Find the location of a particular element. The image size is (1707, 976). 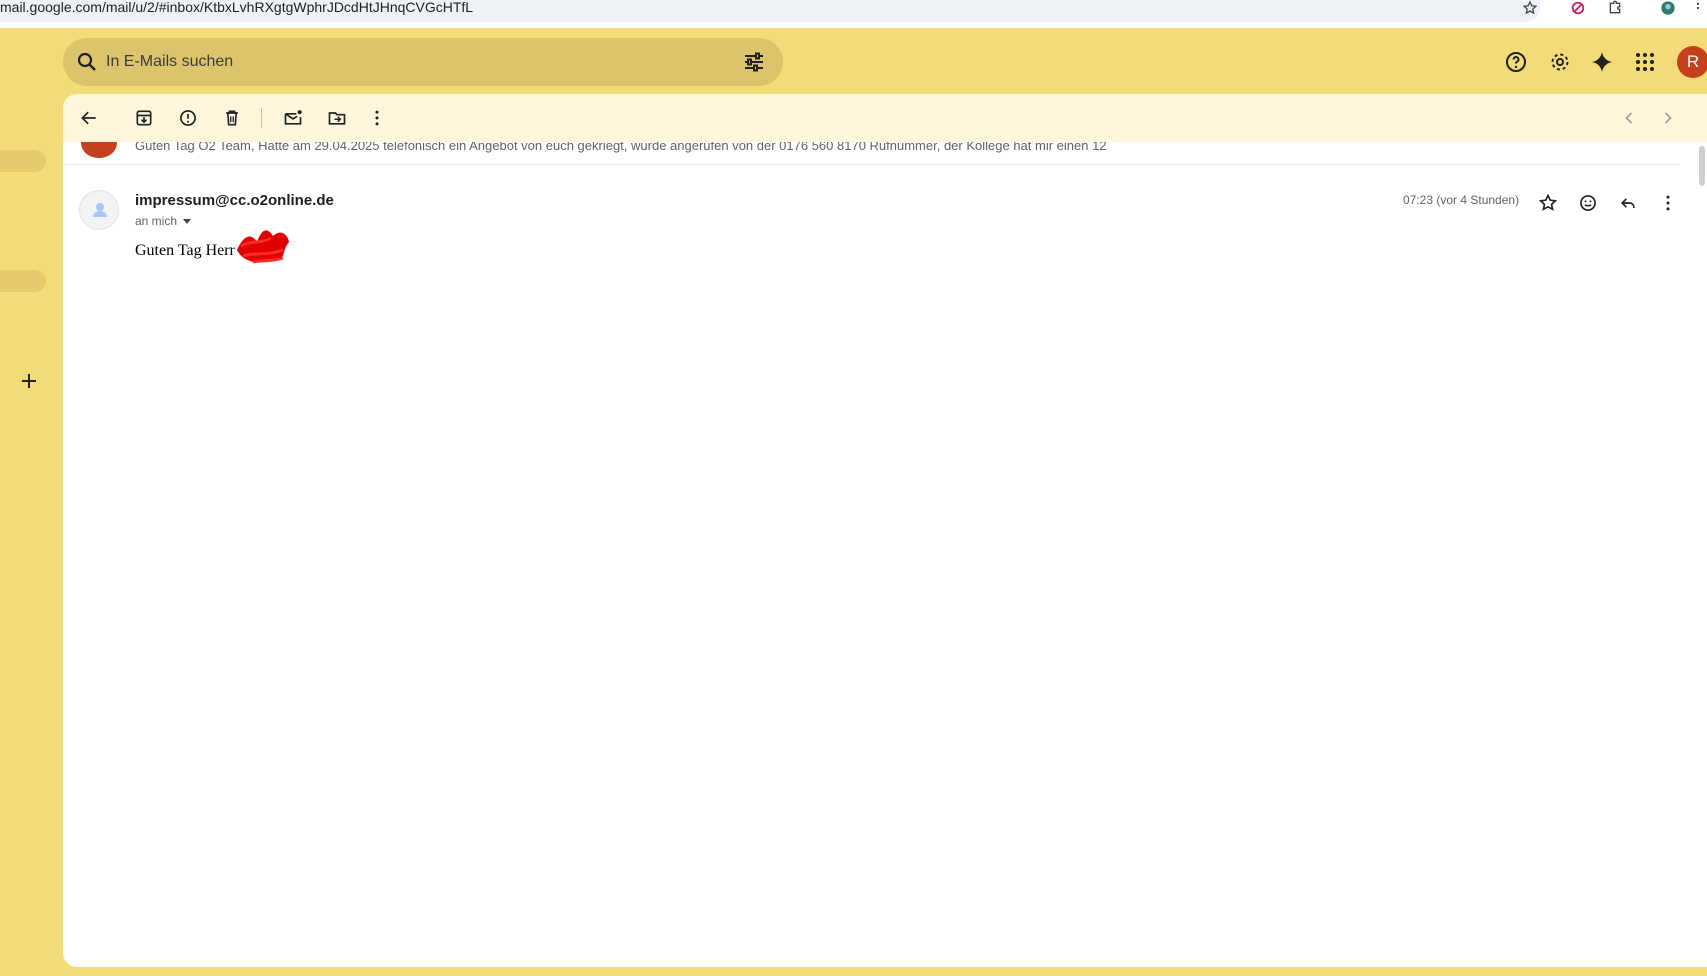

search-bar is located at coordinates (423, 62).